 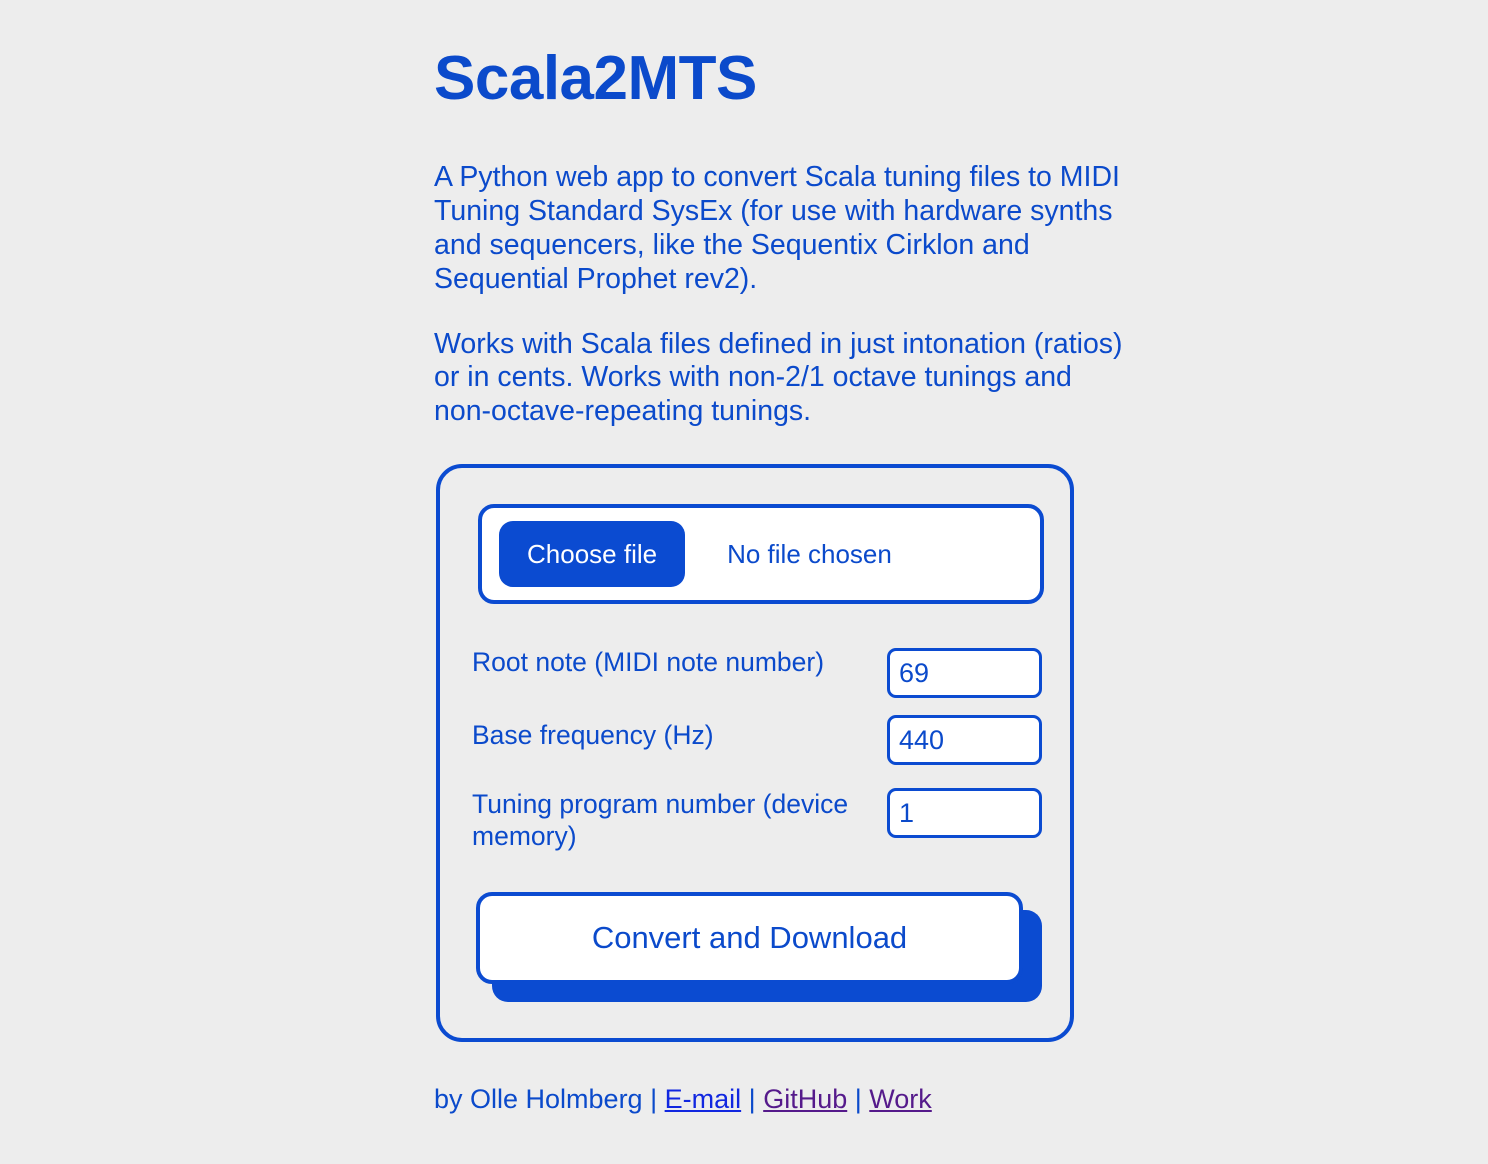 What do you see at coordinates (648, 662) in the screenshot?
I see `root-note-label: Root note (MIDI note number)` at bounding box center [648, 662].